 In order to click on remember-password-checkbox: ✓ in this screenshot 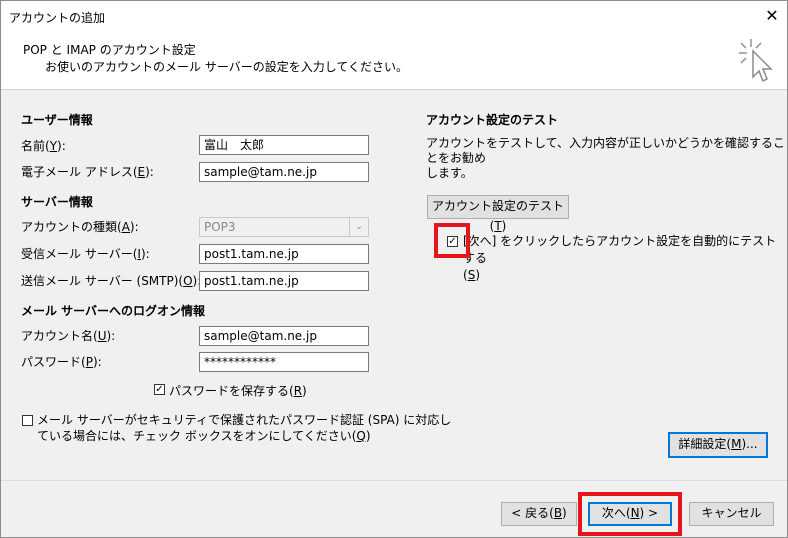, I will do `click(159, 389)`.